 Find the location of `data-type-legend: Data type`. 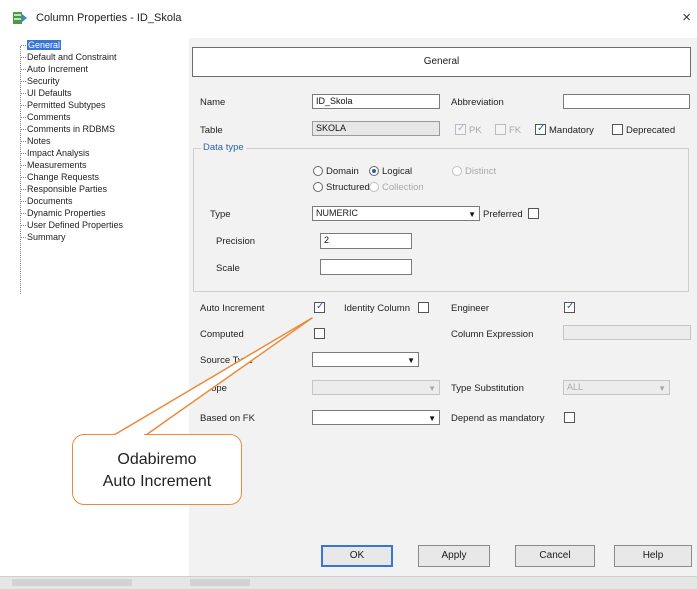

data-type-legend: Data type is located at coordinates (223, 147).